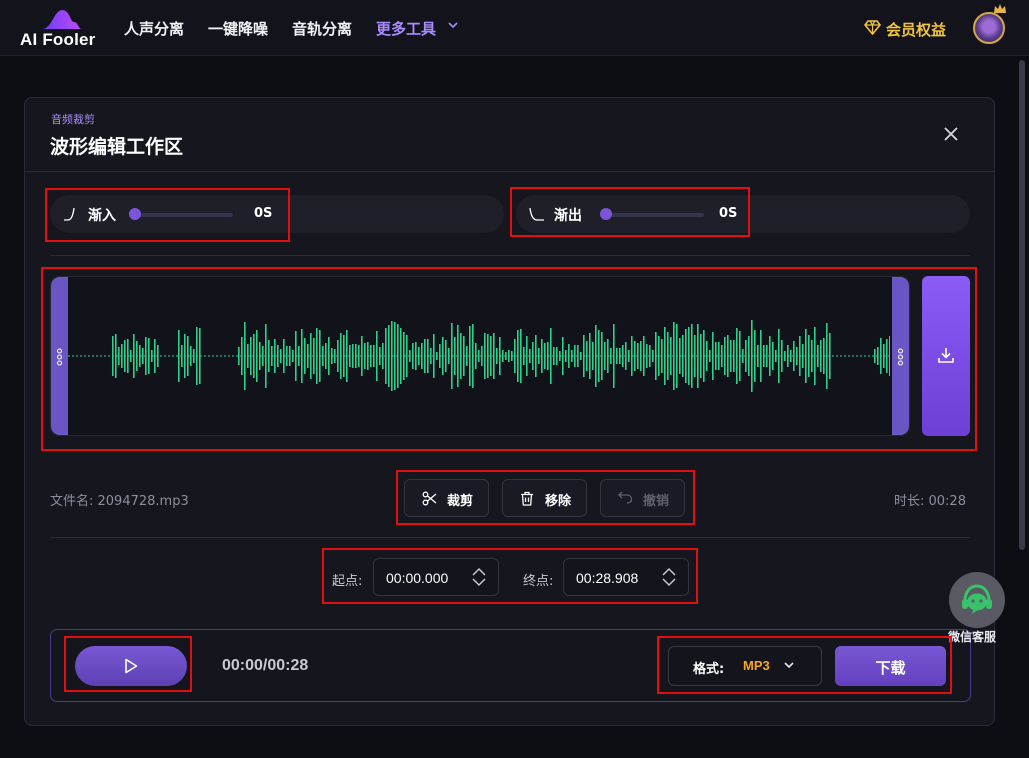 Image resolution: width=1029 pixels, height=758 pixels. What do you see at coordinates (238, 28) in the screenshot?
I see `nav-noise-reduction: 一键降噪` at bounding box center [238, 28].